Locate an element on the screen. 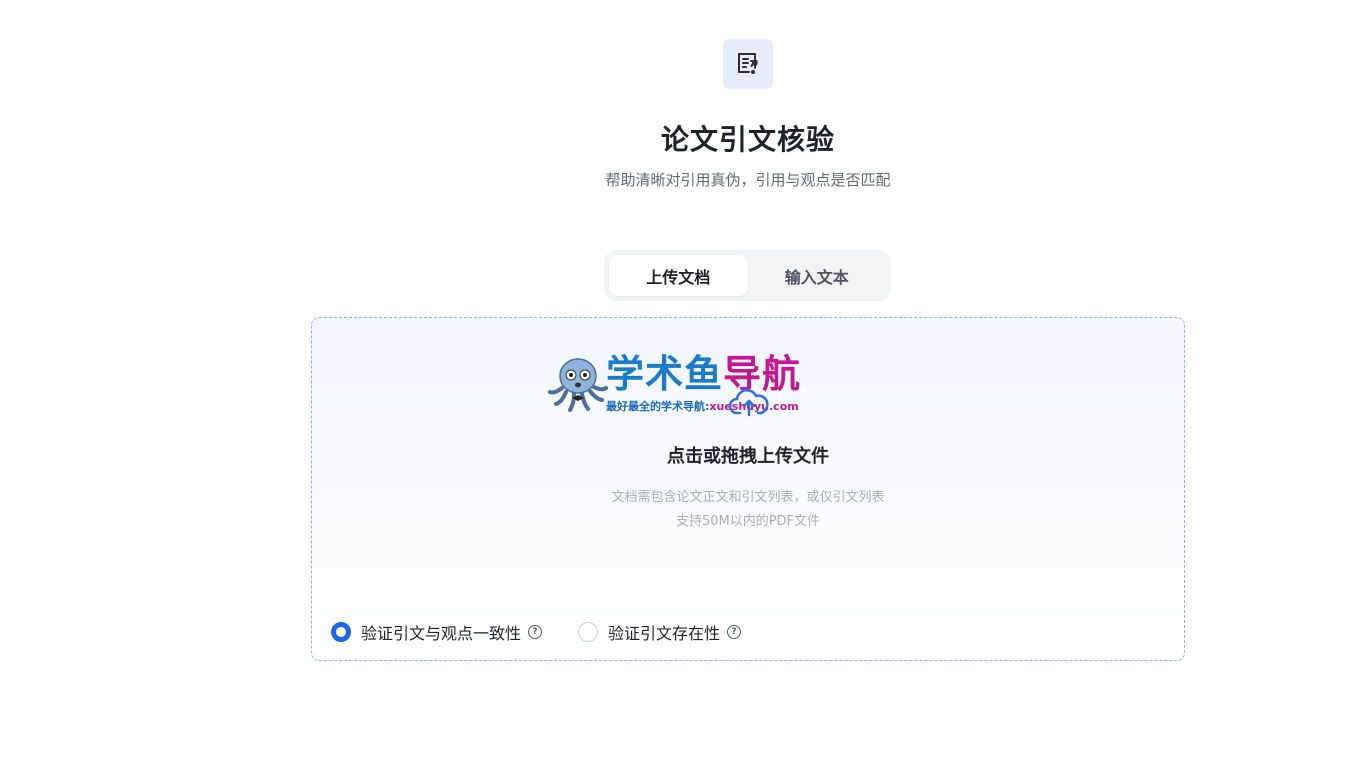 This screenshot has width=1366, height=765. tab-upload-document: 上传文档 is located at coordinates (678, 275).